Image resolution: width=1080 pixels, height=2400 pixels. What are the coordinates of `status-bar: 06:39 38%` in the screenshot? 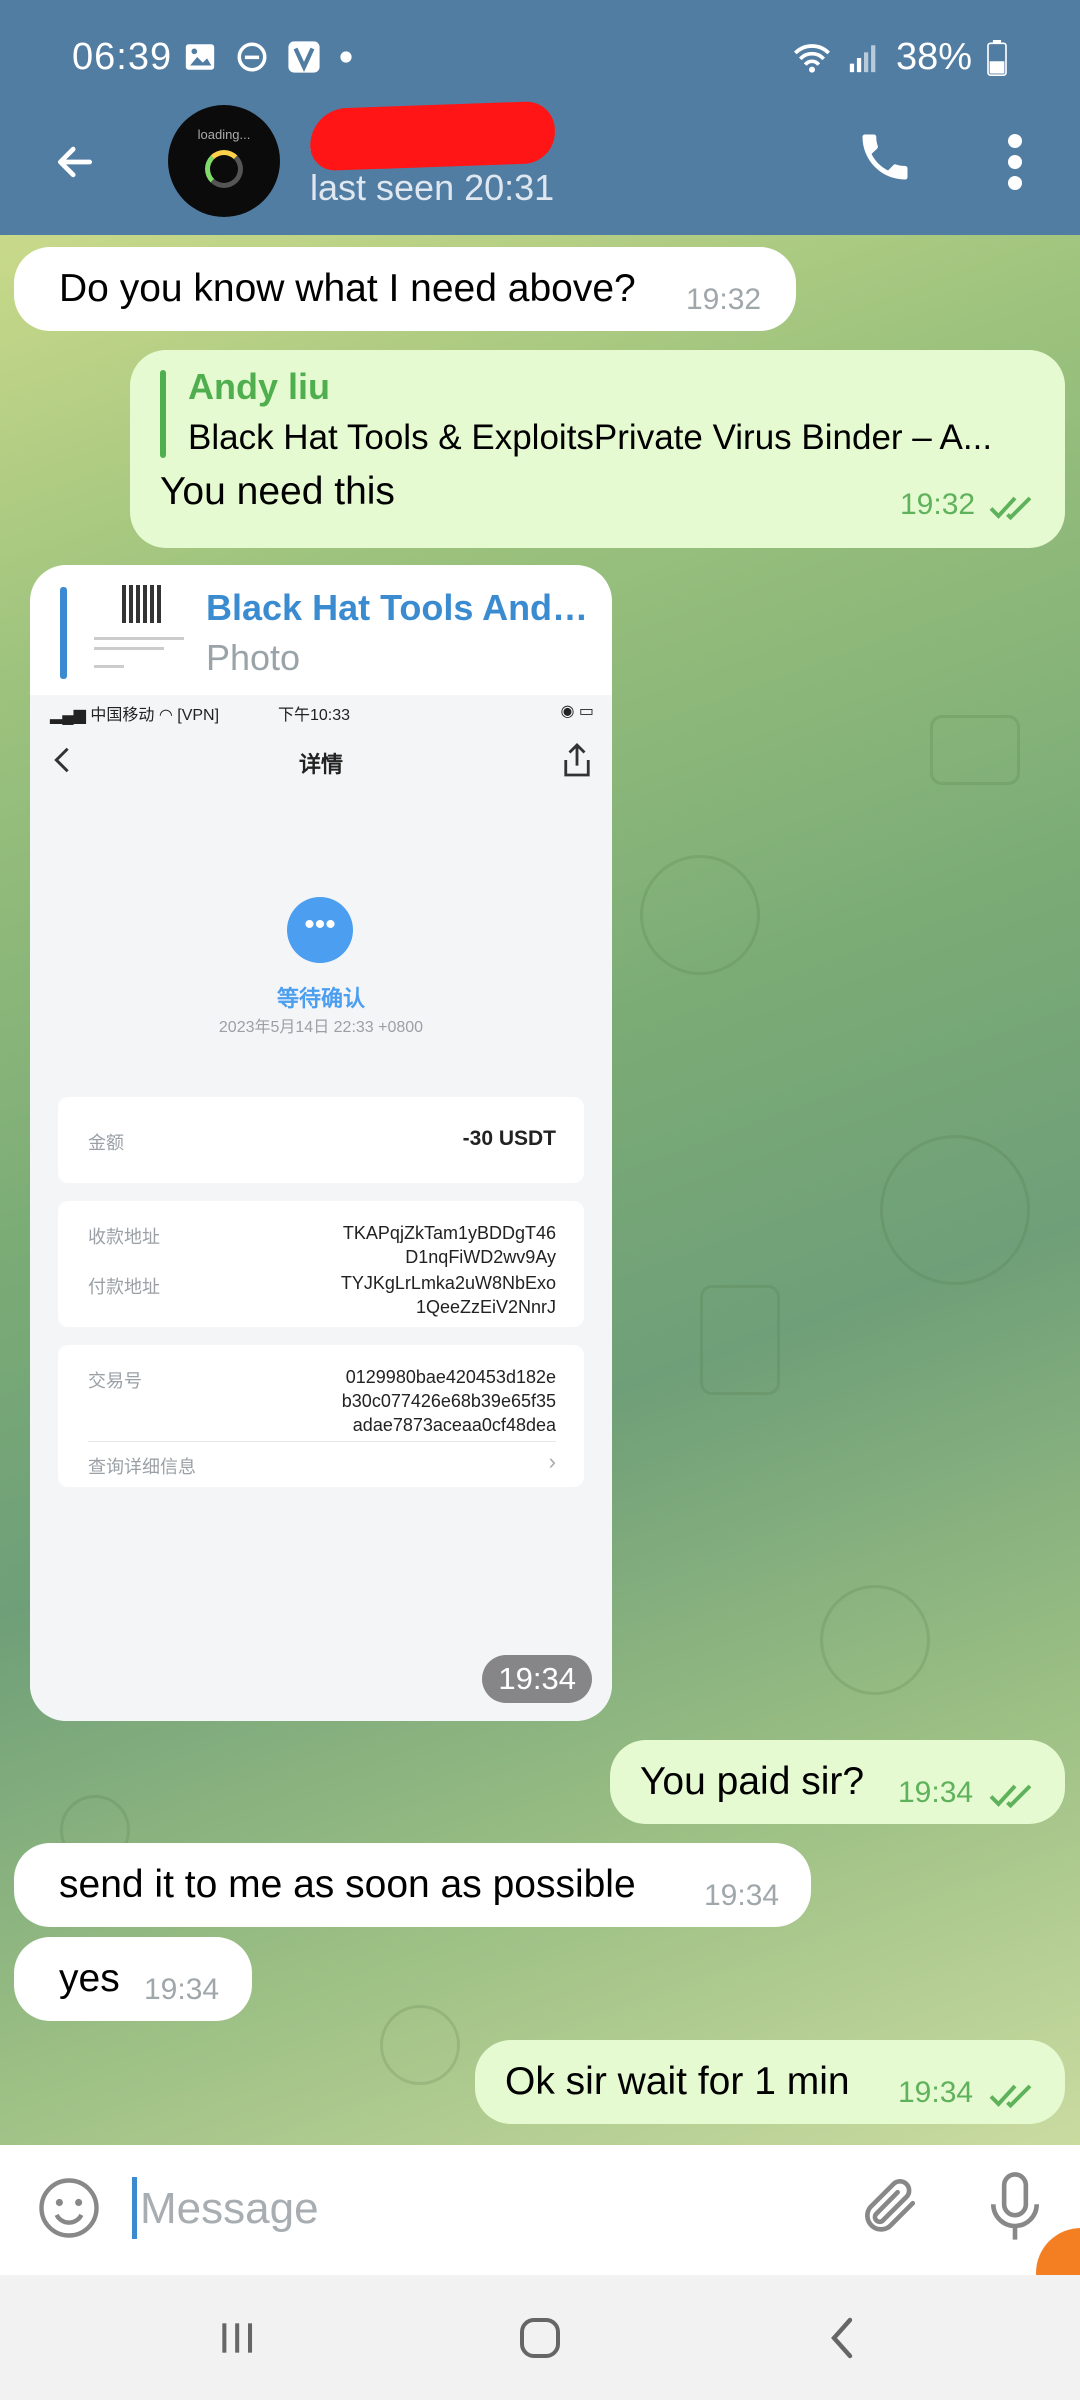 It's located at (540, 60).